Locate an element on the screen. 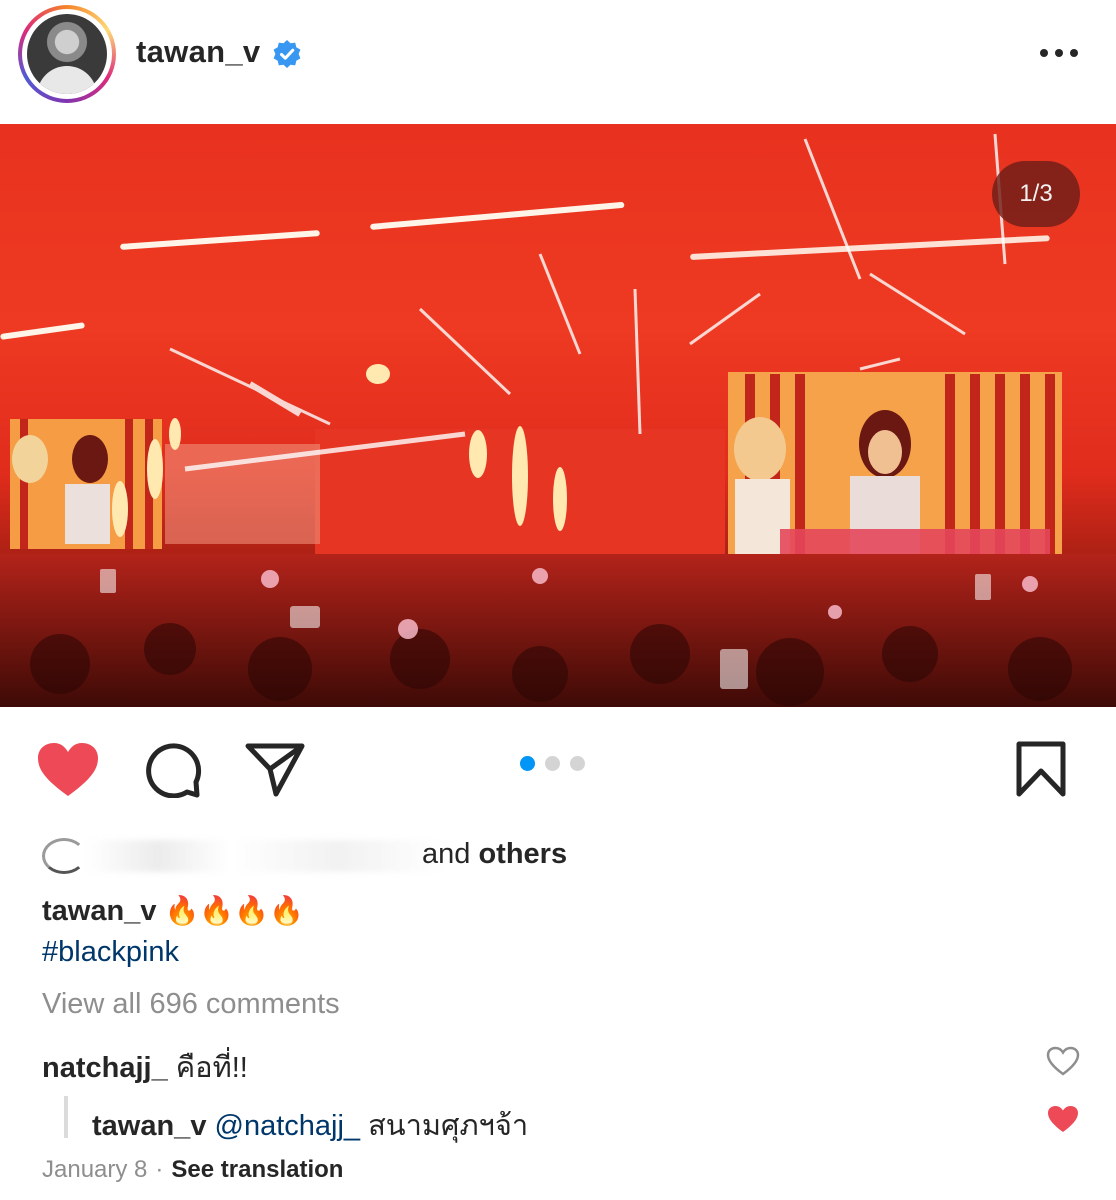 Image resolution: width=1116 pixels, height=1200 pixels. post-caption: tawan_v 🔥🔥🔥🔥 is located at coordinates (173, 911).